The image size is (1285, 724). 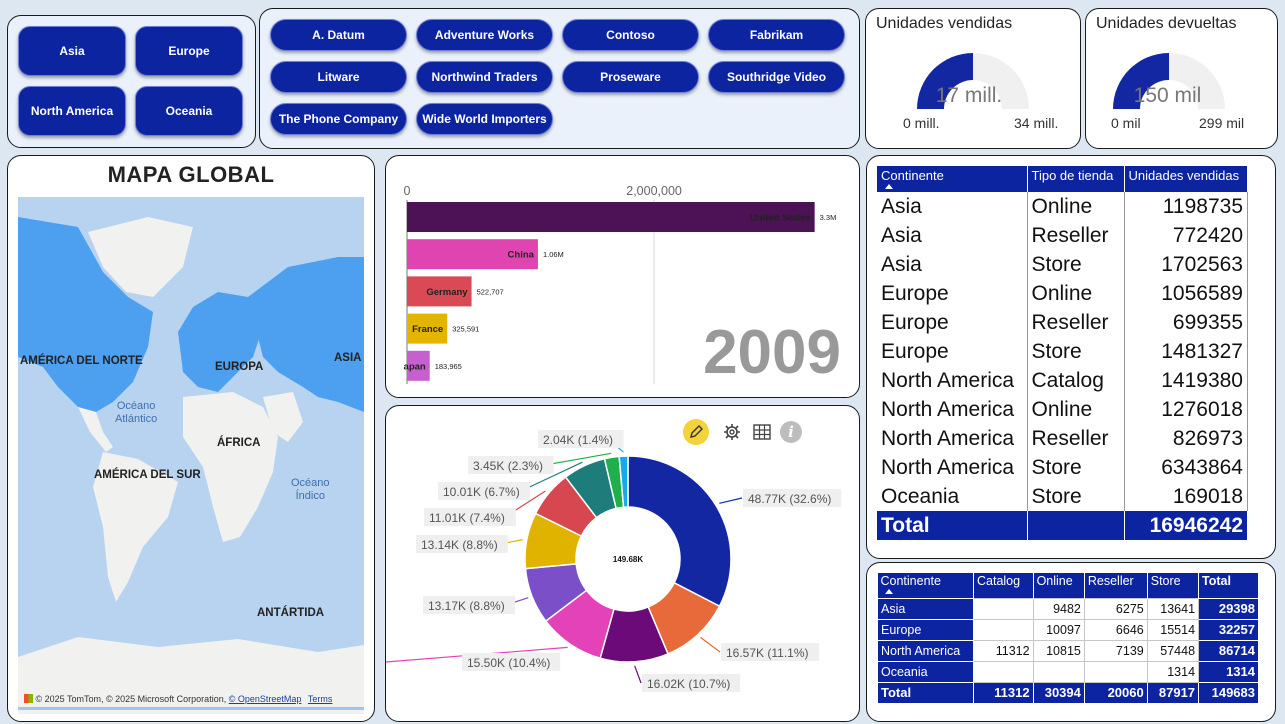 What do you see at coordinates (952, 179) in the screenshot?
I see `col-header-continent: Continente` at bounding box center [952, 179].